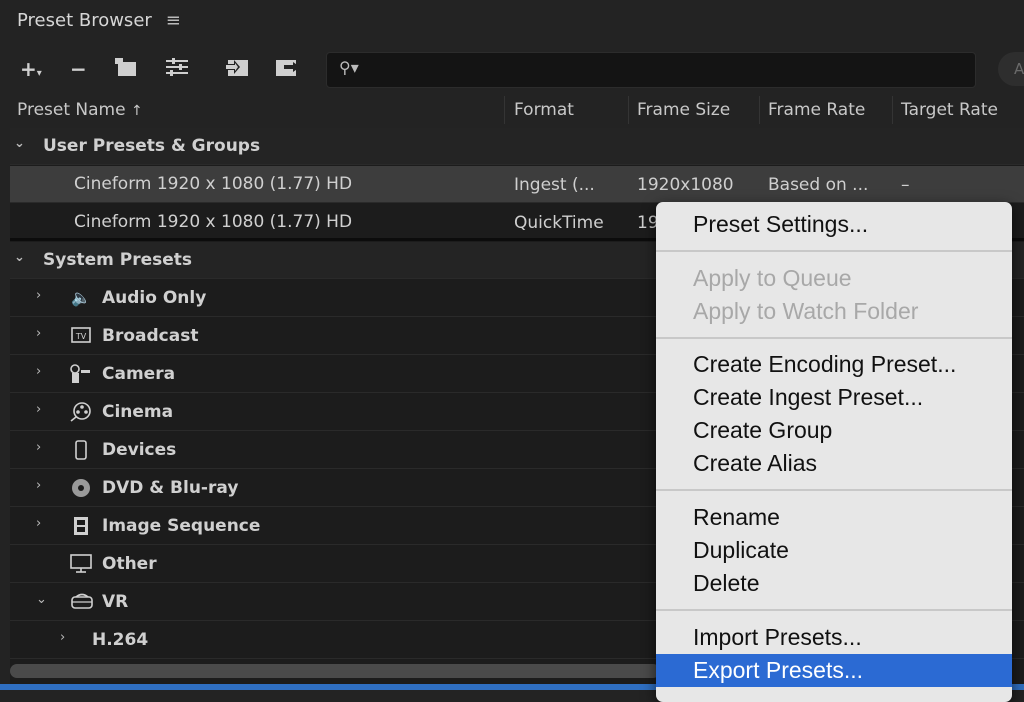 This screenshot has height=702, width=1024. What do you see at coordinates (80, 110) in the screenshot?
I see `column-preset-name: Preset Name ↑` at bounding box center [80, 110].